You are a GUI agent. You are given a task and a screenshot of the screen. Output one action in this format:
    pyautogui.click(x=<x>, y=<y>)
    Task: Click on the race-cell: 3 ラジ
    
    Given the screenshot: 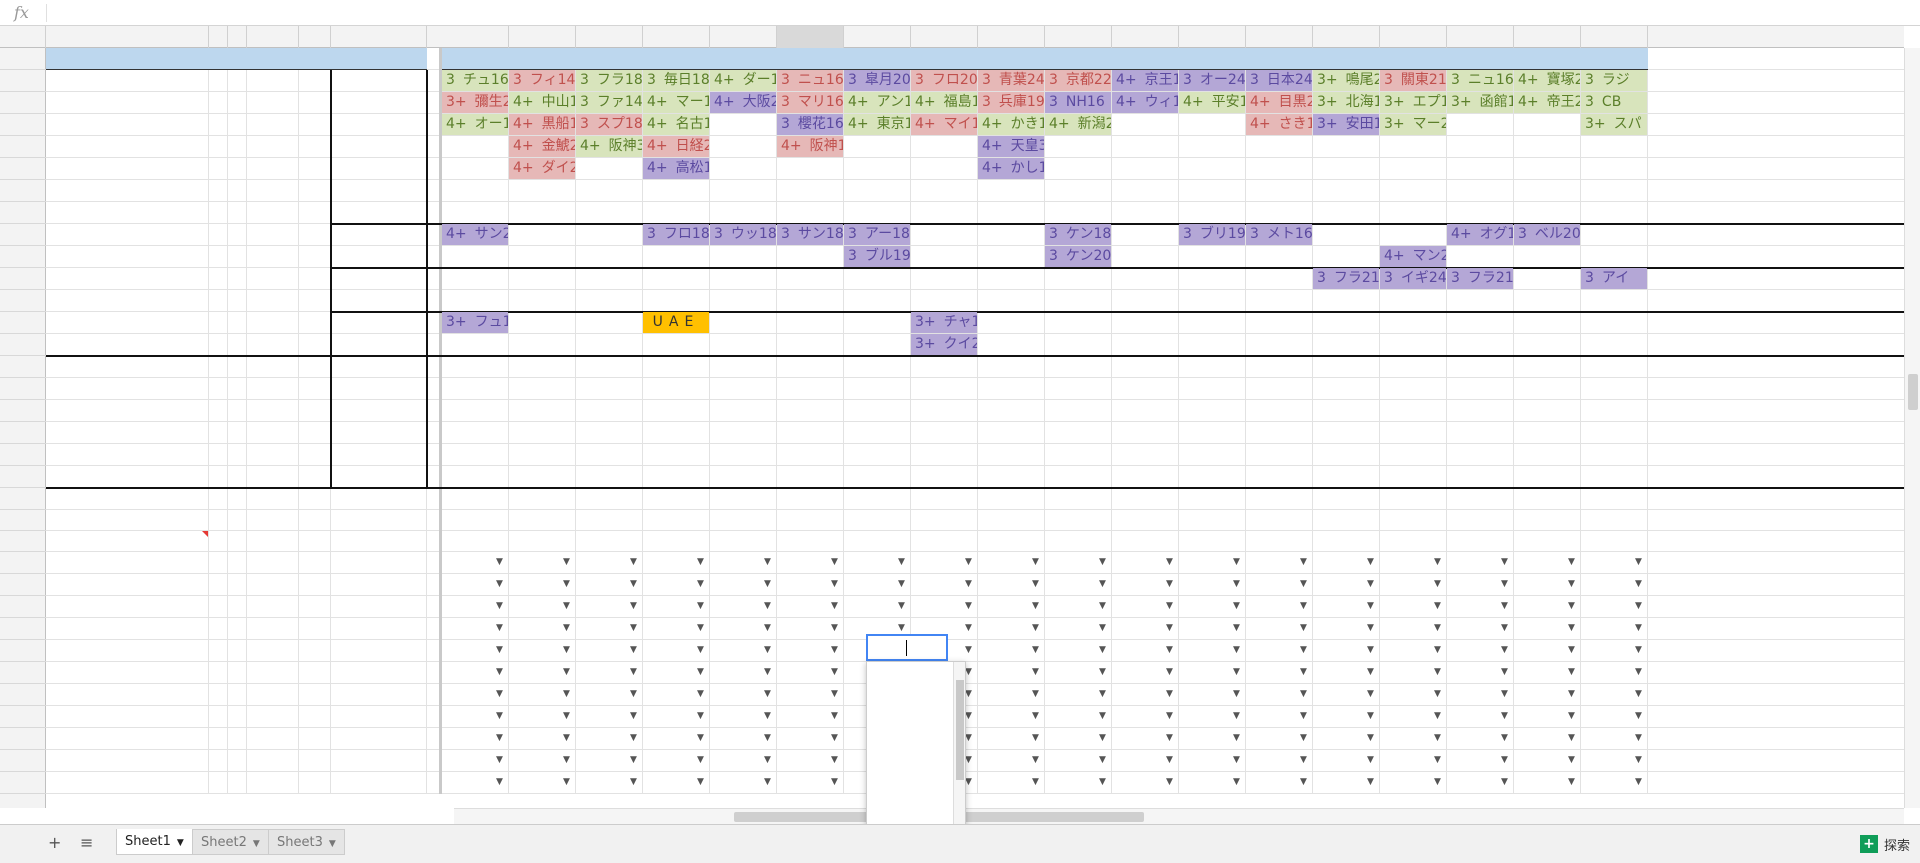 What is the action you would take?
    pyautogui.click(x=1614, y=80)
    